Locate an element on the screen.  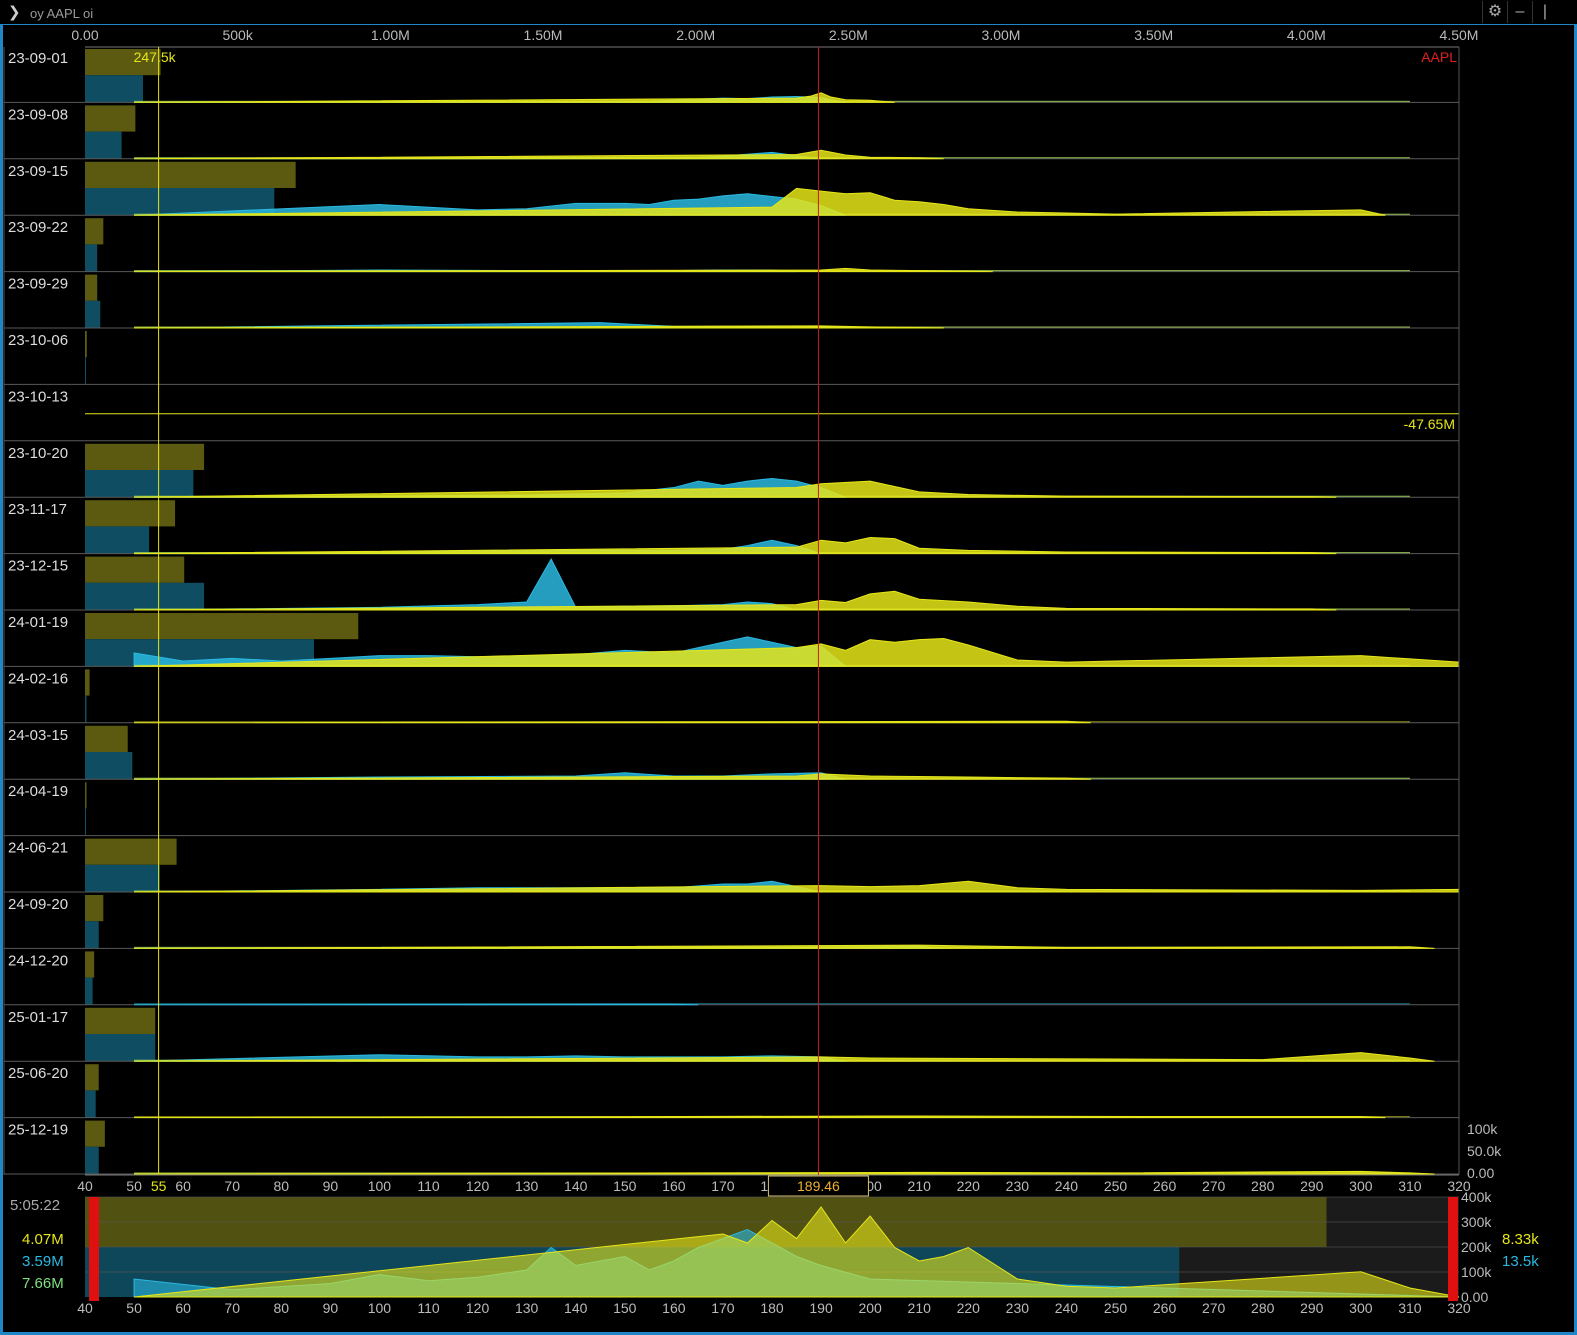
expiry-label: 24-04-19 is located at coordinates (38, 791).